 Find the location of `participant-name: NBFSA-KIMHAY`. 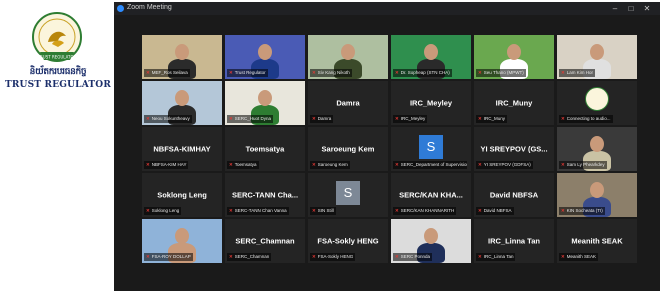

participant-name: NBFSA-KIMHAY is located at coordinates (182, 149).